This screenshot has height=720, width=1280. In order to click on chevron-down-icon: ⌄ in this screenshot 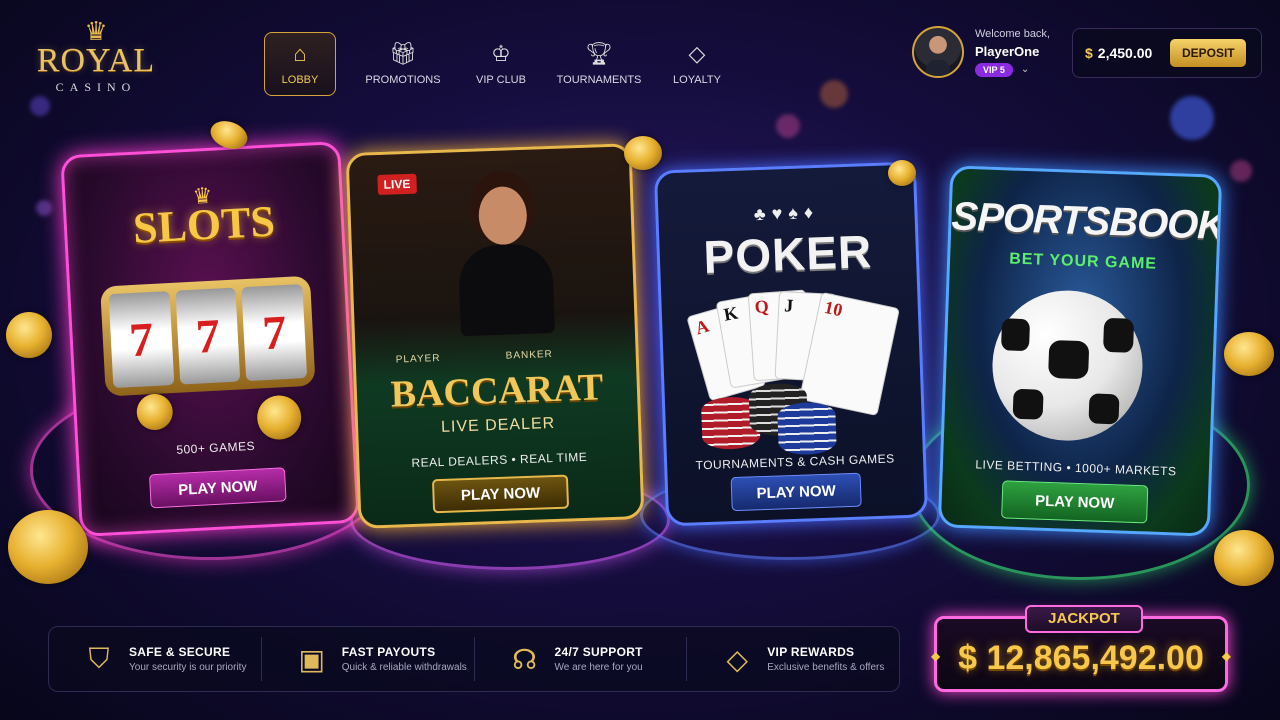, I will do `click(1025, 69)`.